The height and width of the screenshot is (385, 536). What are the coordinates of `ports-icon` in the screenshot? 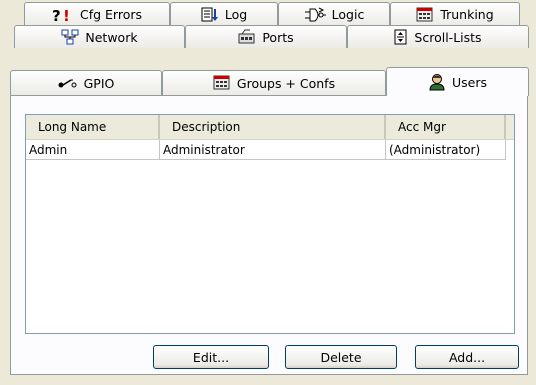 It's located at (247, 37).